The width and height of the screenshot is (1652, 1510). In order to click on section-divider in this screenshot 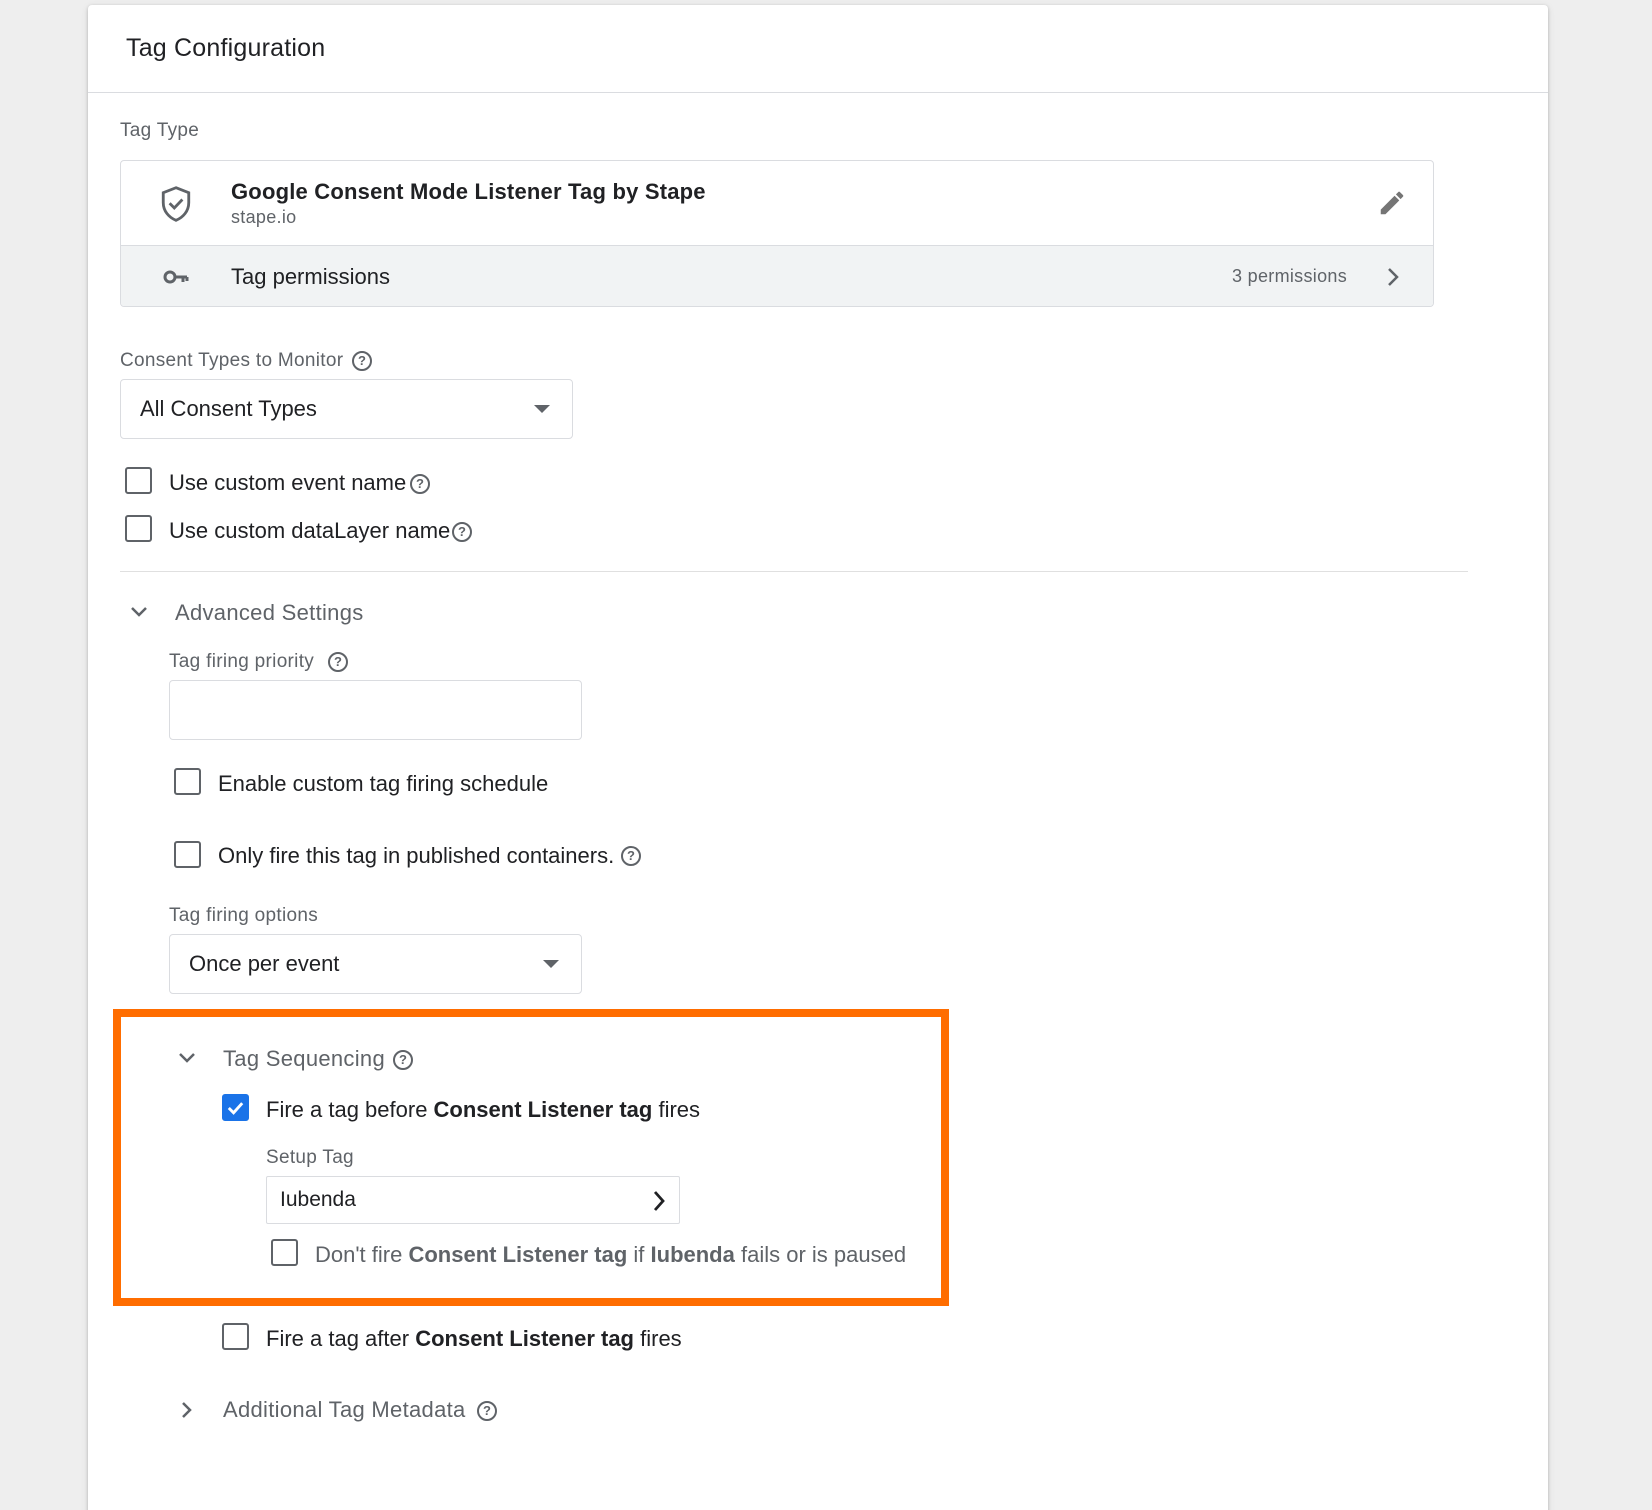, I will do `click(794, 571)`.